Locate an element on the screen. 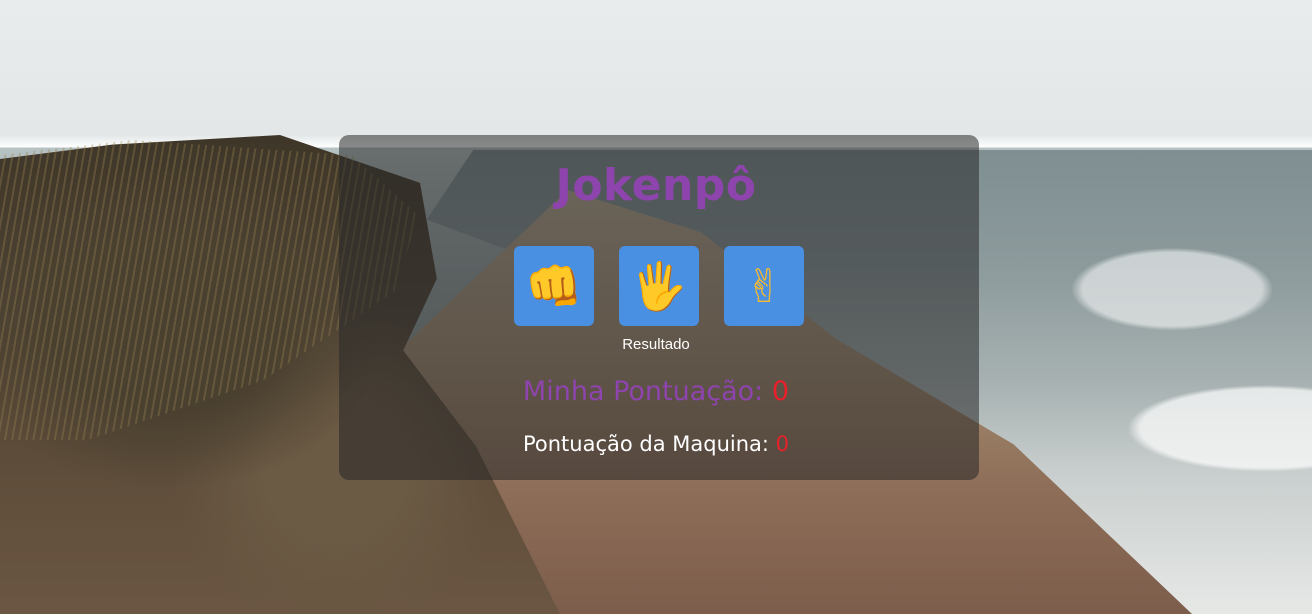  machine-score: Pontuação da Maquina: 0 is located at coordinates (656, 444).